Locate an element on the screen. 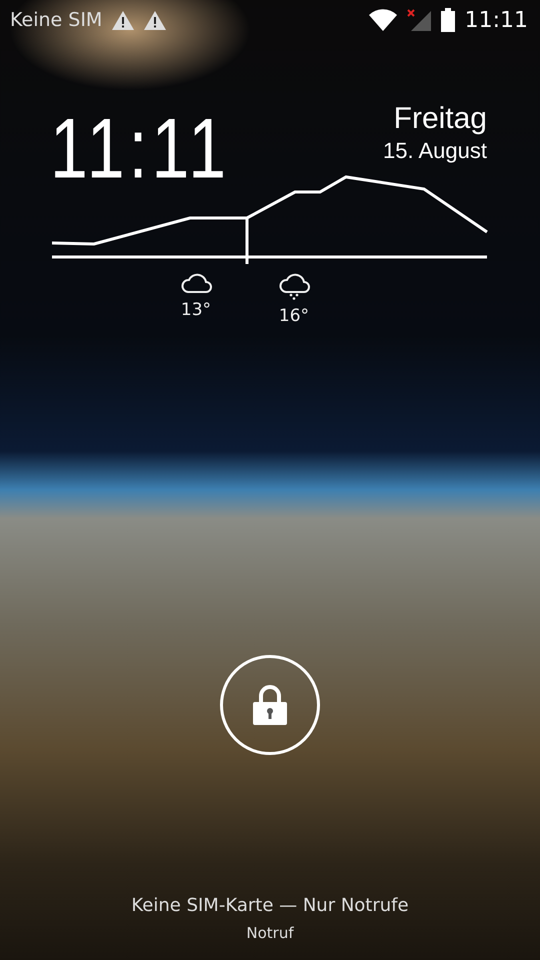 The image size is (540, 960). clock-time: 11:11 is located at coordinates (140, 148).